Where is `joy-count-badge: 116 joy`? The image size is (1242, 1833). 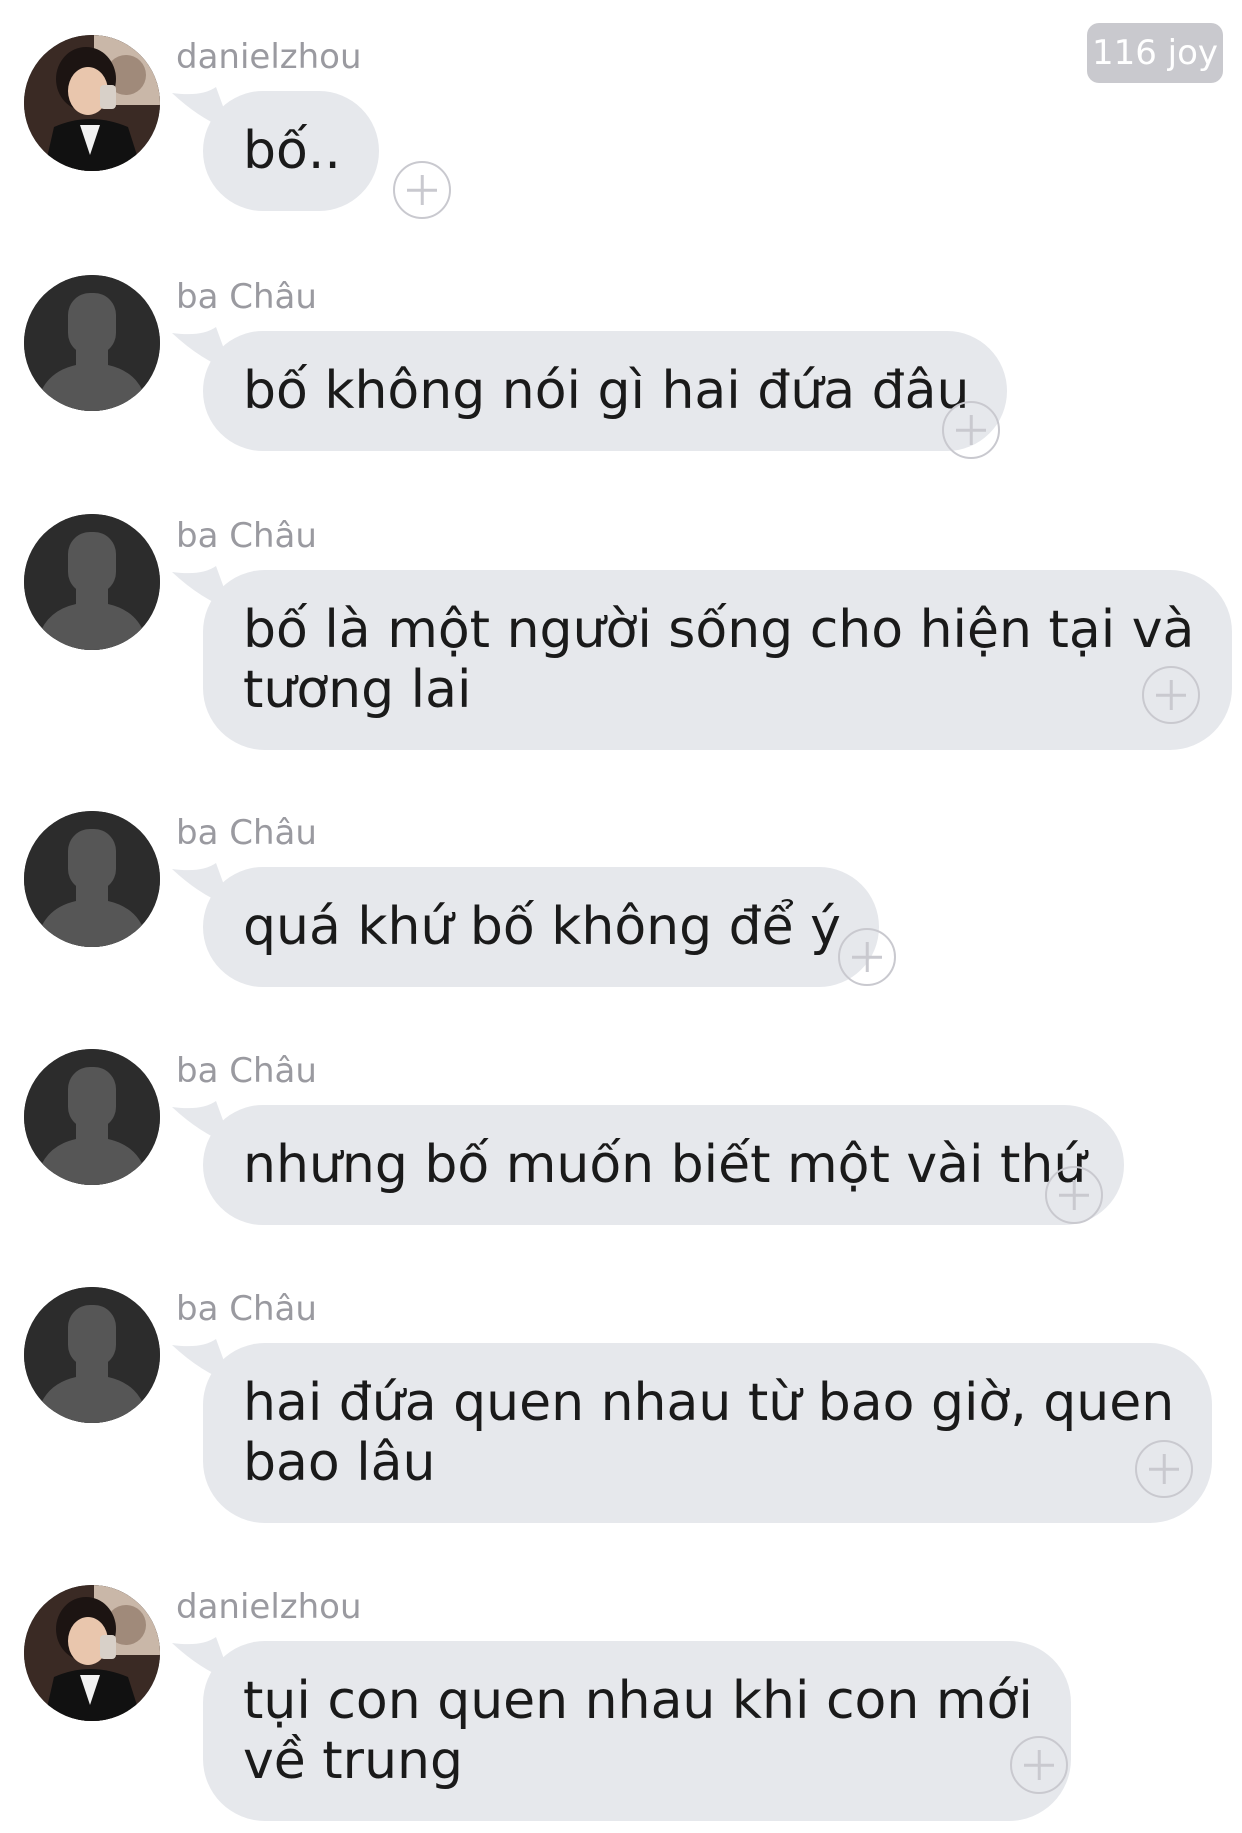
joy-count-badge: 116 joy is located at coordinates (1155, 53).